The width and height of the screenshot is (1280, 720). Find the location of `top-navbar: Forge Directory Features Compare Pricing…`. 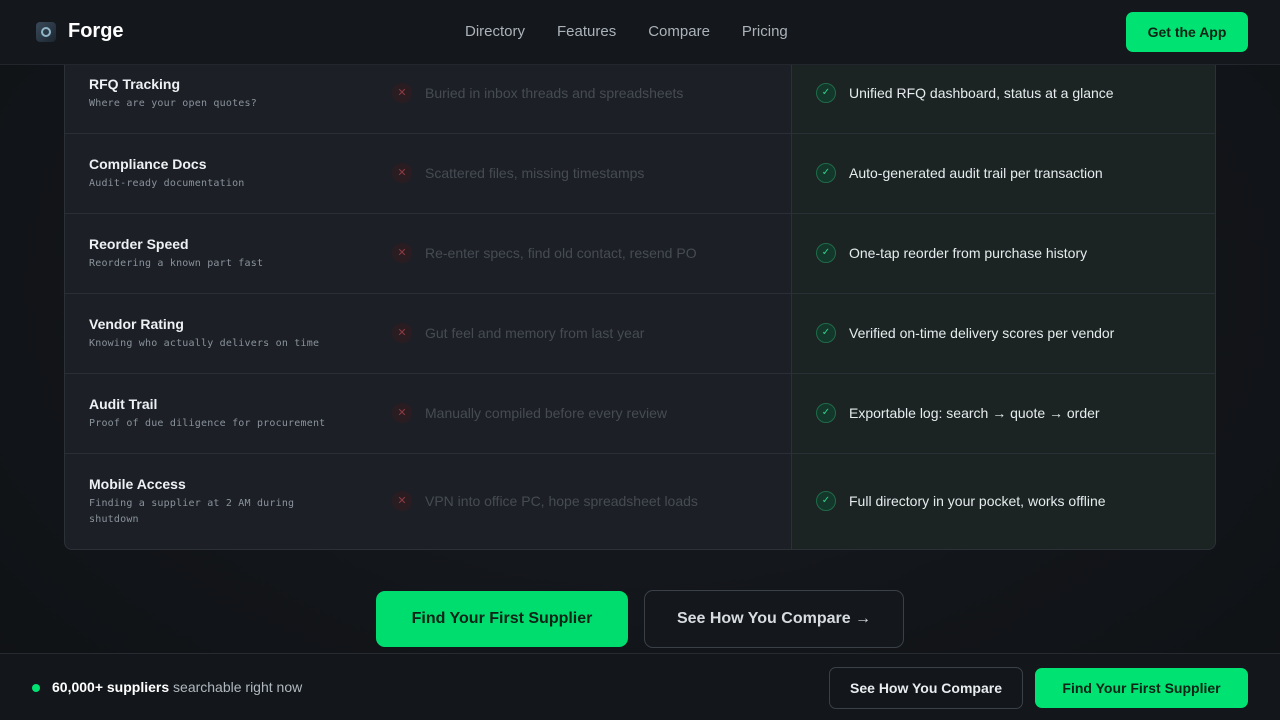

top-navbar: Forge Directory Features Compare Pricing… is located at coordinates (640, 32).